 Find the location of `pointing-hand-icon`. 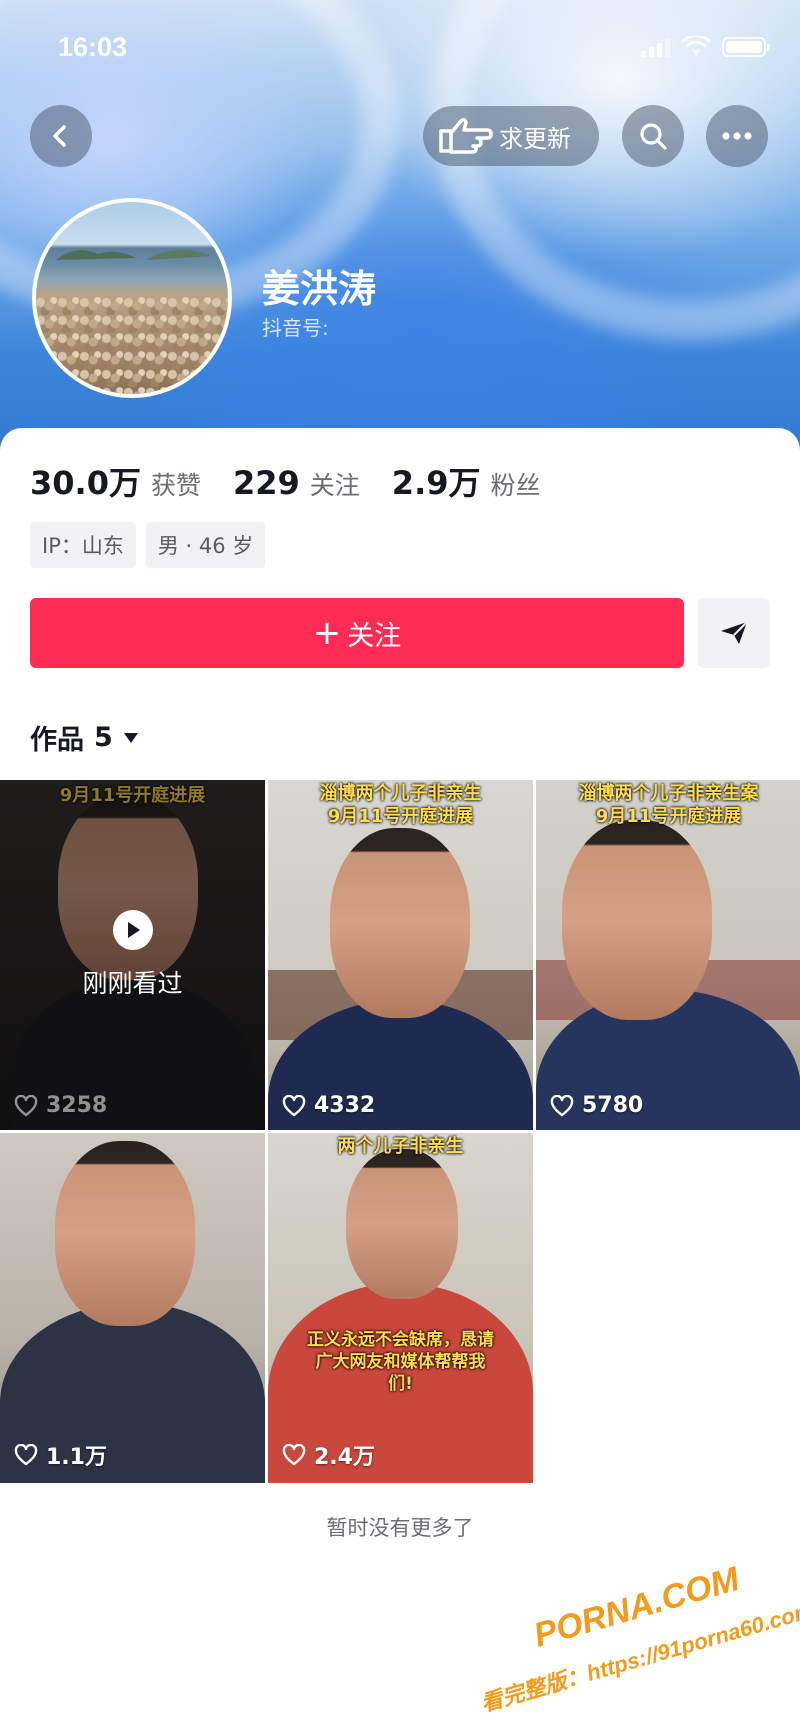

pointing-hand-icon is located at coordinates (466, 135).